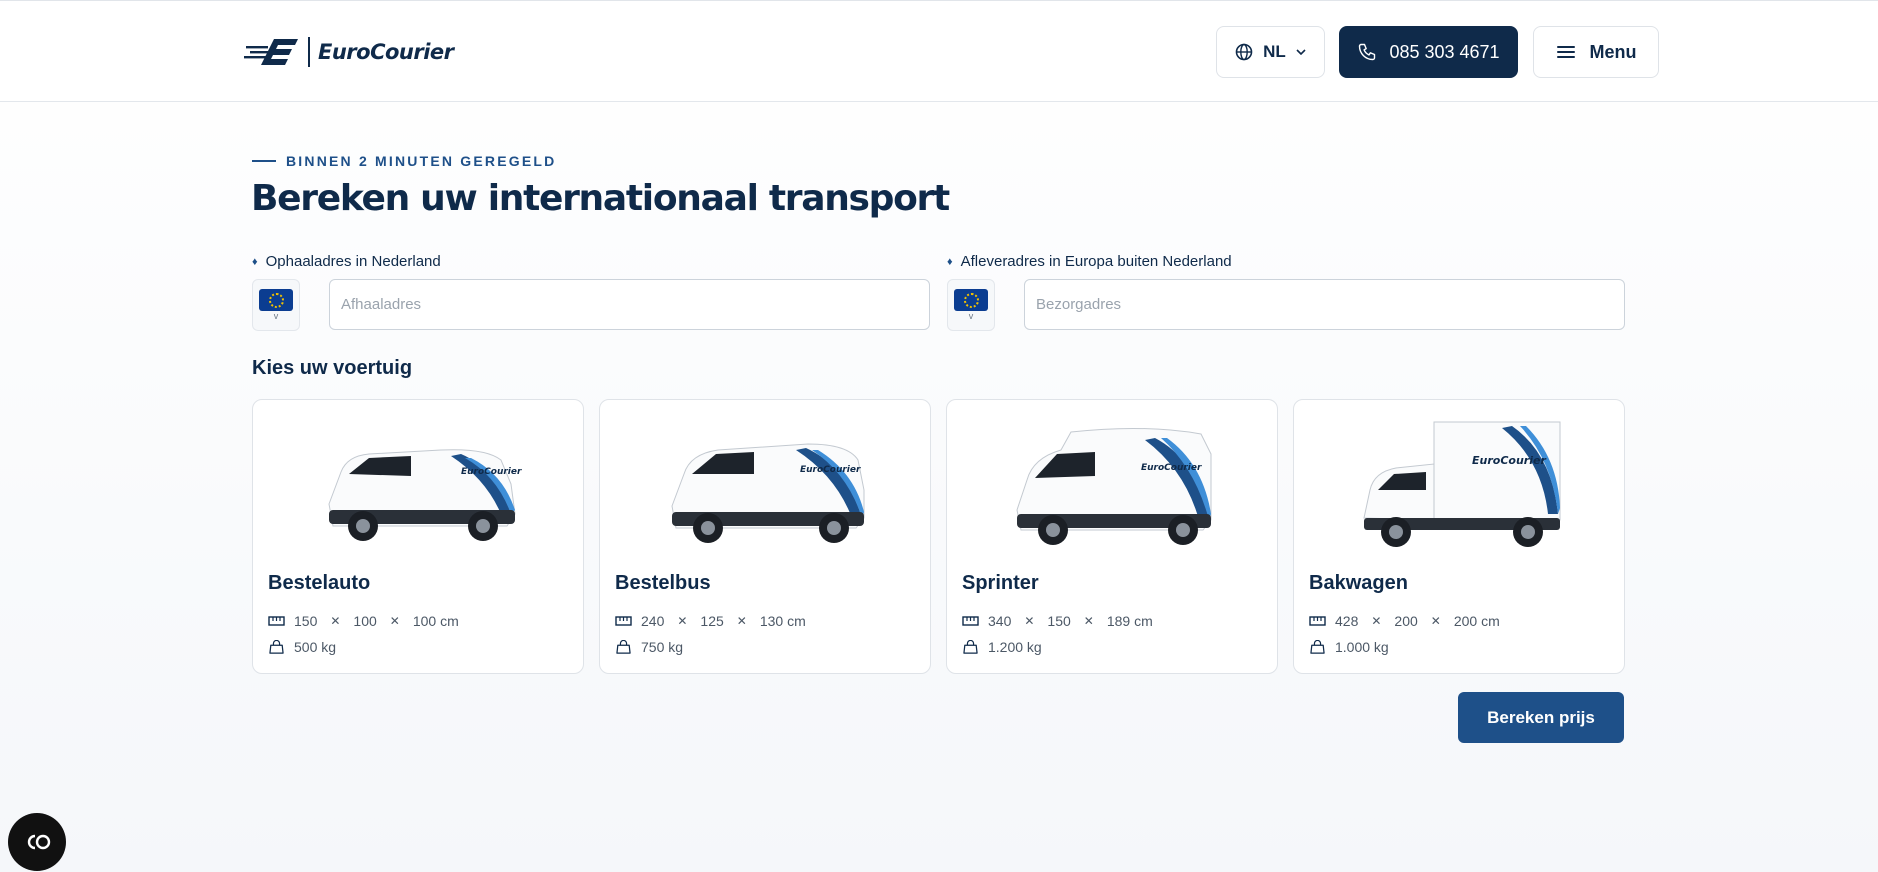  What do you see at coordinates (1613, 51) in the screenshot?
I see `menu-label: Menu` at bounding box center [1613, 51].